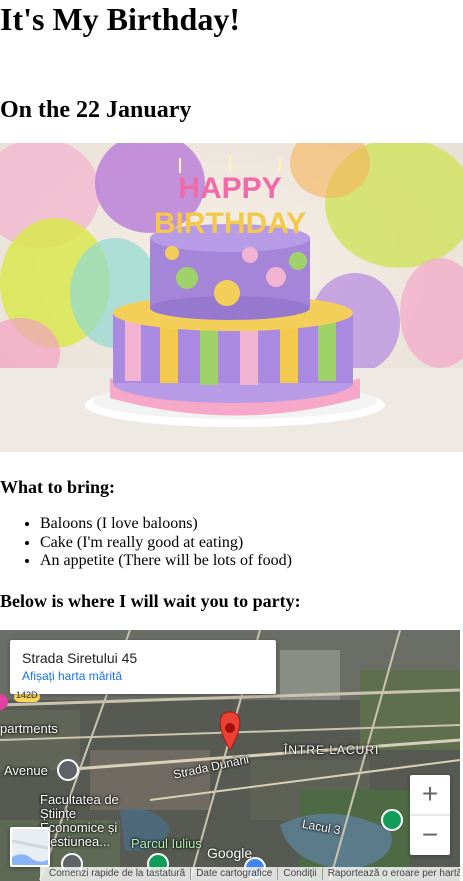 The height and width of the screenshot is (881, 463). I want to click on map-label-park: Parcul Iulius, so click(166, 843).